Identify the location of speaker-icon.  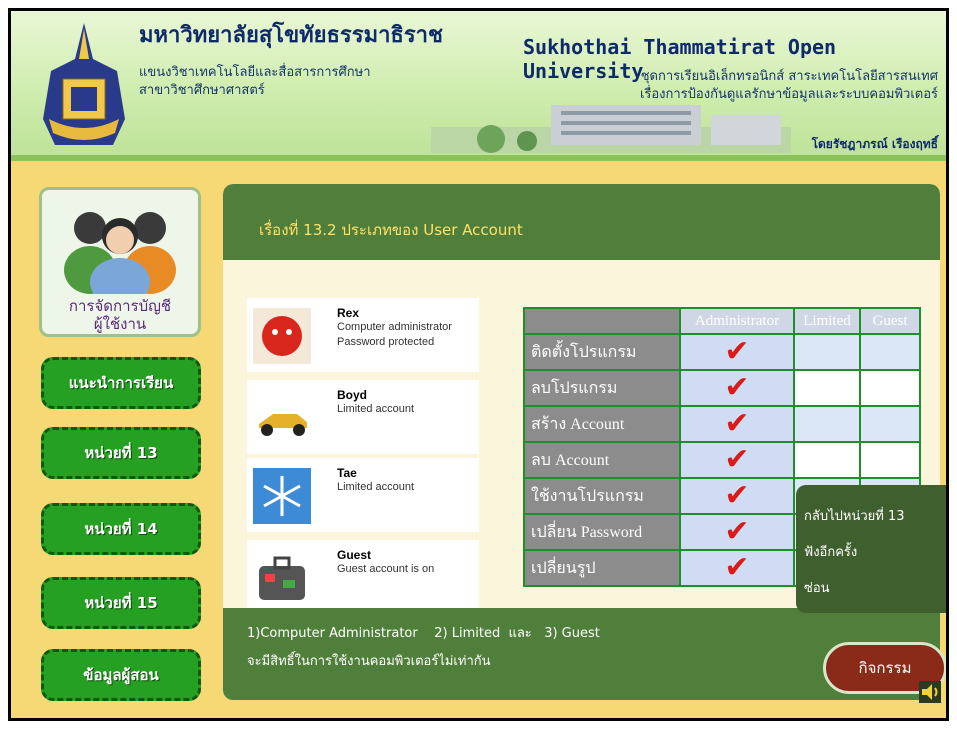
(930, 692).